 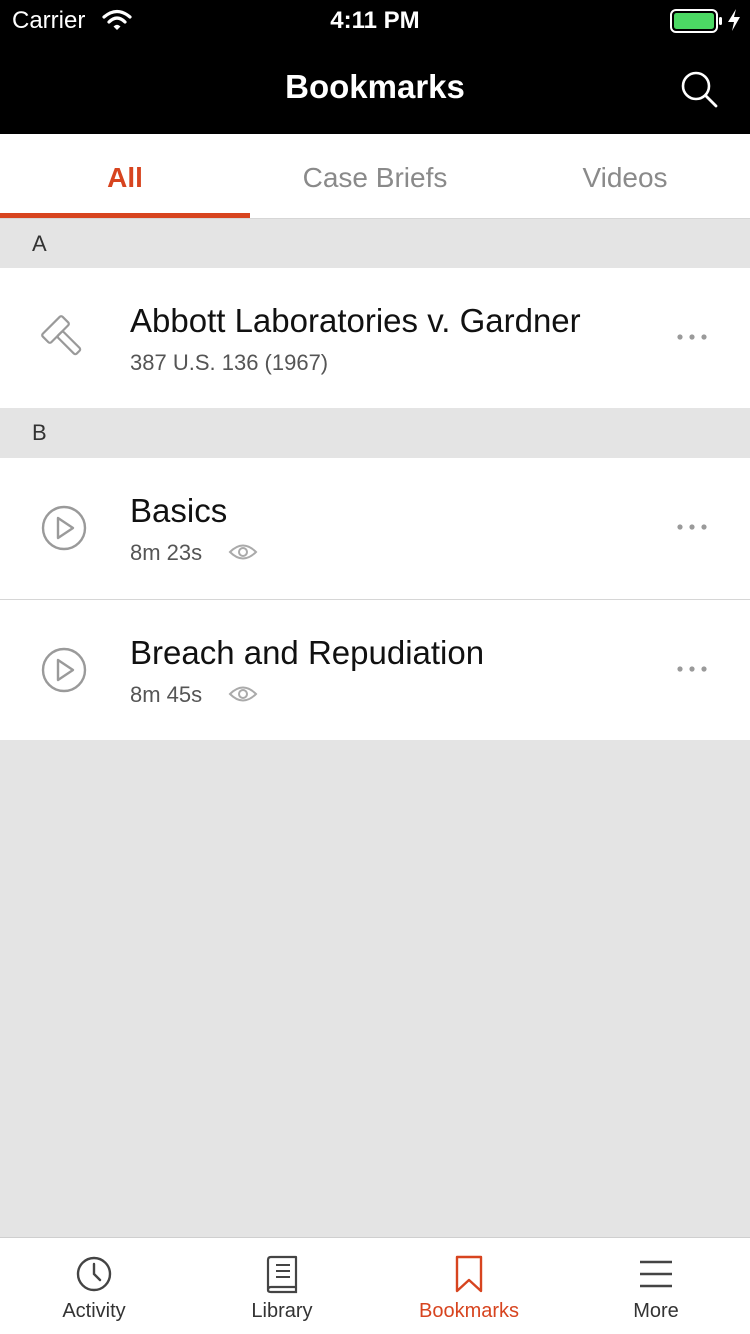 I want to click on tabbar-label: Library, so click(x=282, y=1311).